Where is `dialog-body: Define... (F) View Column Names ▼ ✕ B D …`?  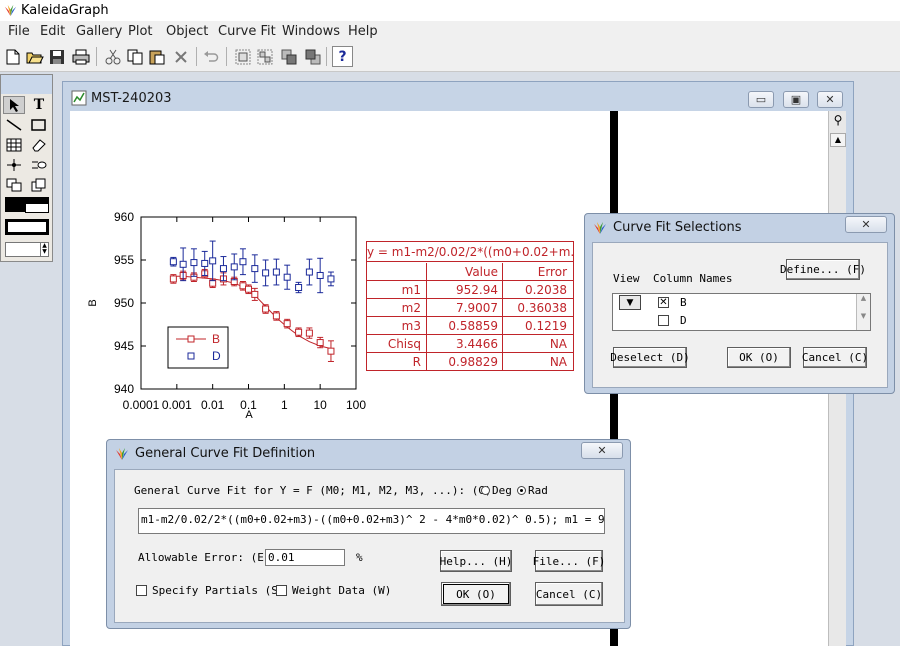
dialog-body: Define... (F) View Column Names ▼ ✕ B D … is located at coordinates (740, 315).